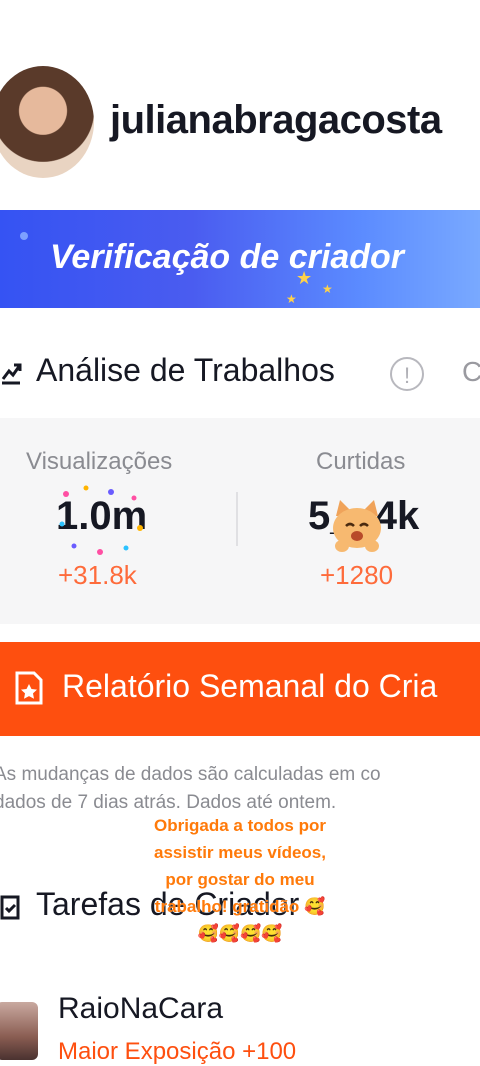 The image size is (480, 1066). Describe the element at coordinates (227, 257) in the screenshot. I see `banner-title: Verificação de criador` at that location.